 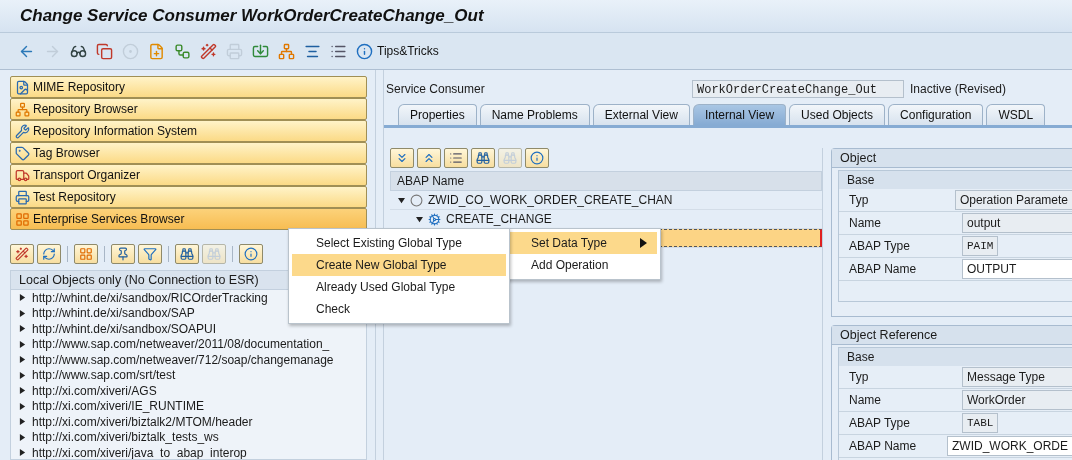 What do you see at coordinates (958, 89) in the screenshot?
I see `status-text: Inactive (Revised)` at bounding box center [958, 89].